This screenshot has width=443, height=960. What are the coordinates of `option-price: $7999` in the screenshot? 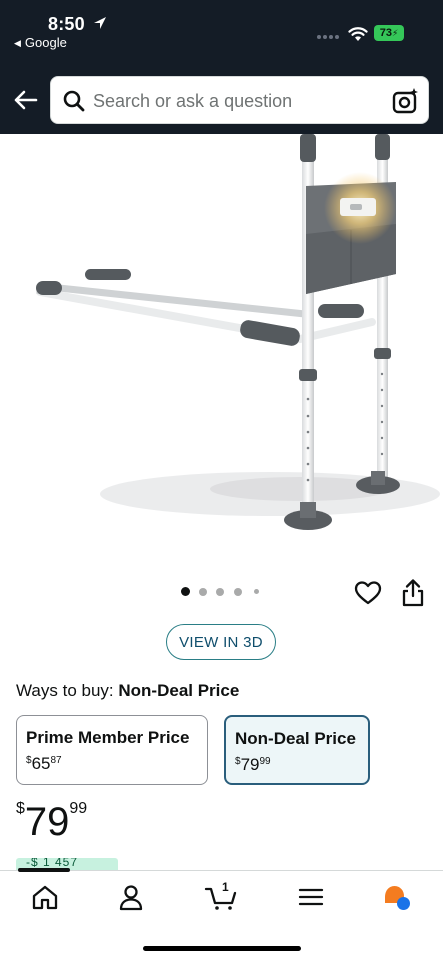 It's located at (253, 764).